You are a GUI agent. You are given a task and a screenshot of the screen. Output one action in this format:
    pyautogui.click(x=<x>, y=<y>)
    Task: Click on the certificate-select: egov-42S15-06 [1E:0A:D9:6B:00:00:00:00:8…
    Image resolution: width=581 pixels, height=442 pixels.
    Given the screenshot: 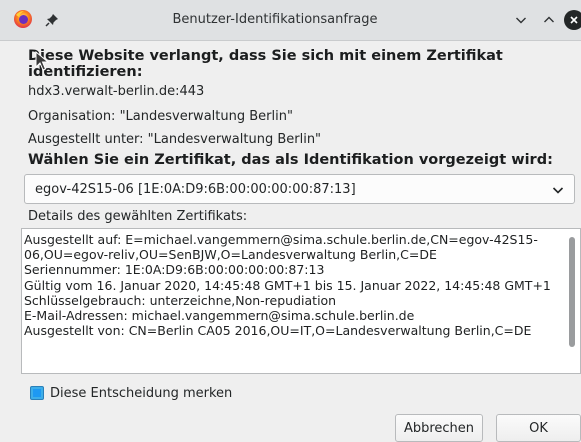 What is the action you would take?
    pyautogui.click(x=299, y=189)
    